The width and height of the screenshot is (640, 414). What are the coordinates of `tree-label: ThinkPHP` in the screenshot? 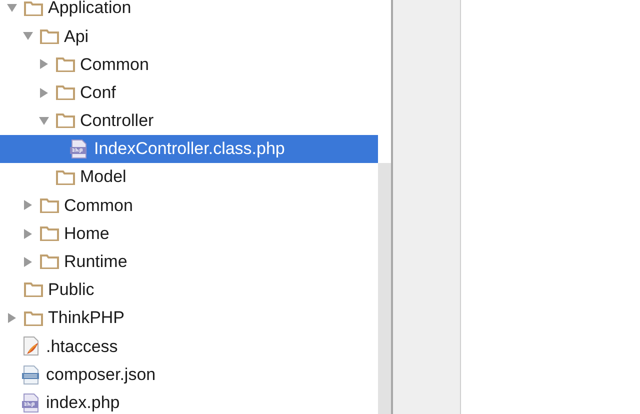 It's located at (86, 318).